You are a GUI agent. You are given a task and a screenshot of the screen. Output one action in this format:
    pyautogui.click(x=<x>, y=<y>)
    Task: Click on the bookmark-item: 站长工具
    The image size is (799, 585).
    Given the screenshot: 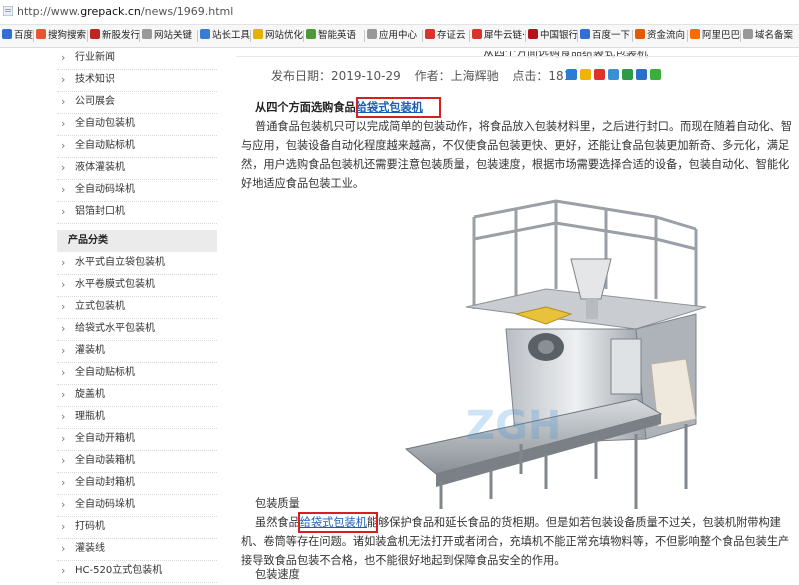 What is the action you would take?
    pyautogui.click(x=225, y=36)
    